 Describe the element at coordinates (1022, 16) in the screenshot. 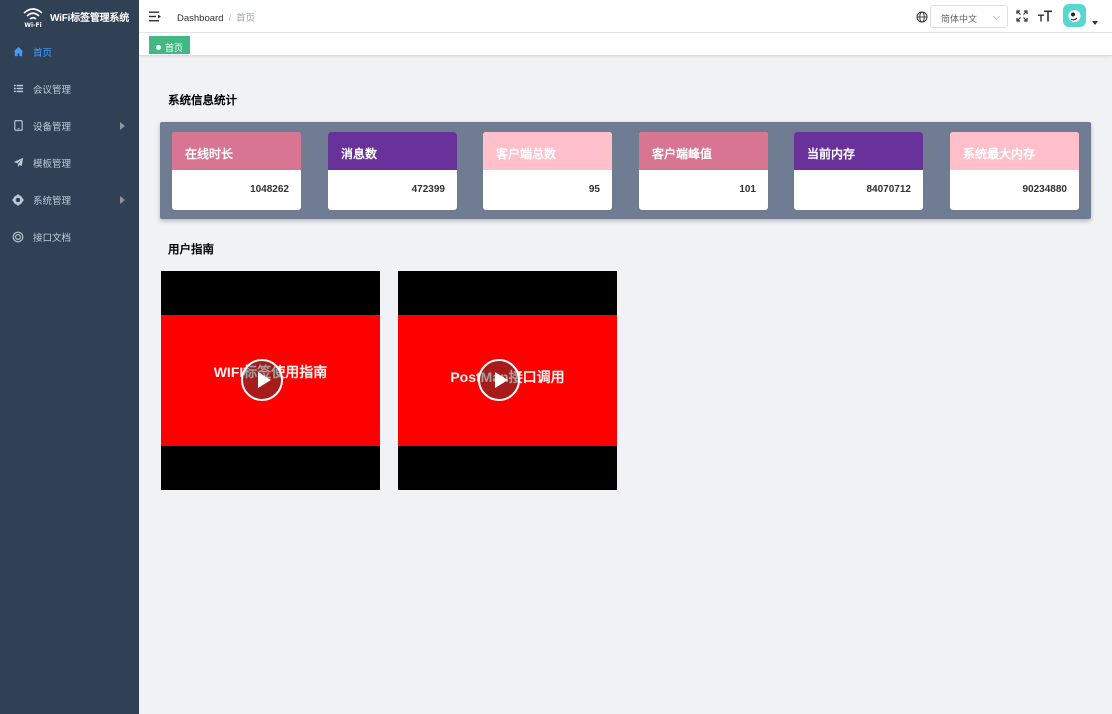

I see `fullscreen-icon` at that location.